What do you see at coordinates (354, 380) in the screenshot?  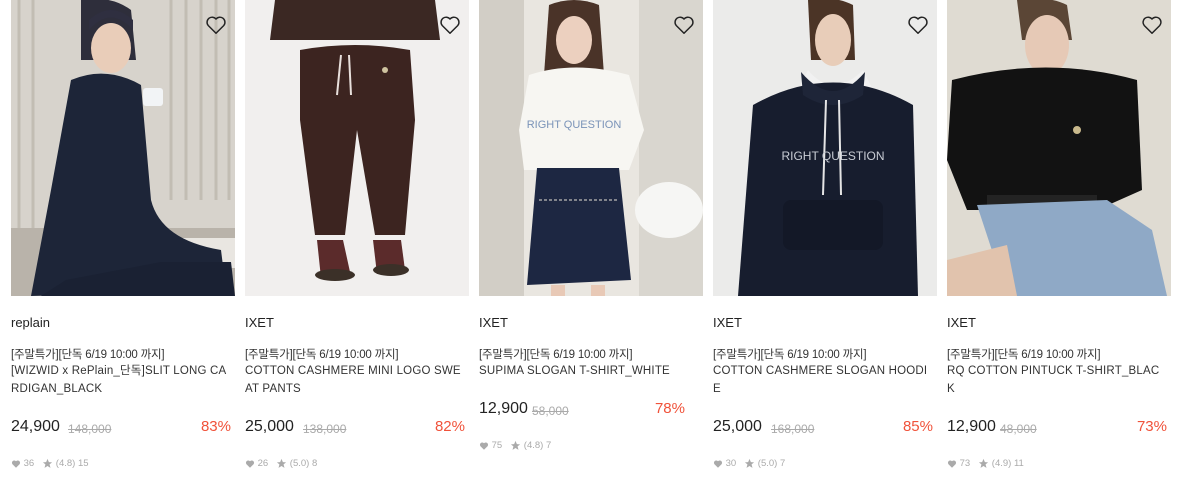 I see `product-name: COTTON CASHMERE MINI LOGO SWEAT PANTS` at bounding box center [354, 380].